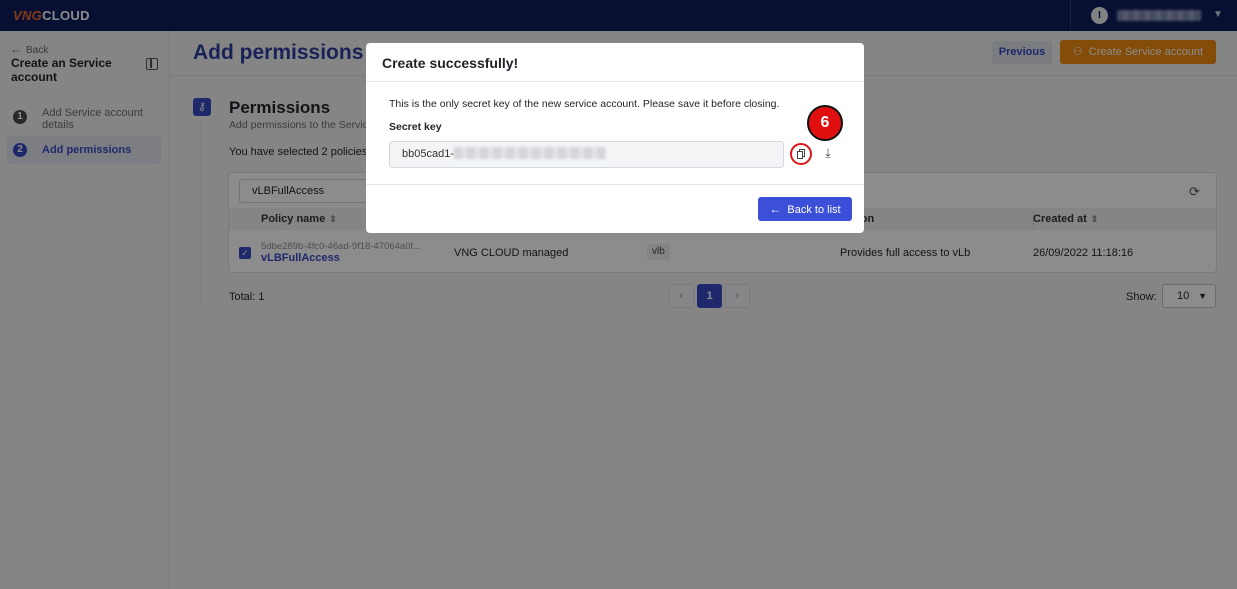  I want to click on secret-key-field: bb05cad1-, so click(586, 154).